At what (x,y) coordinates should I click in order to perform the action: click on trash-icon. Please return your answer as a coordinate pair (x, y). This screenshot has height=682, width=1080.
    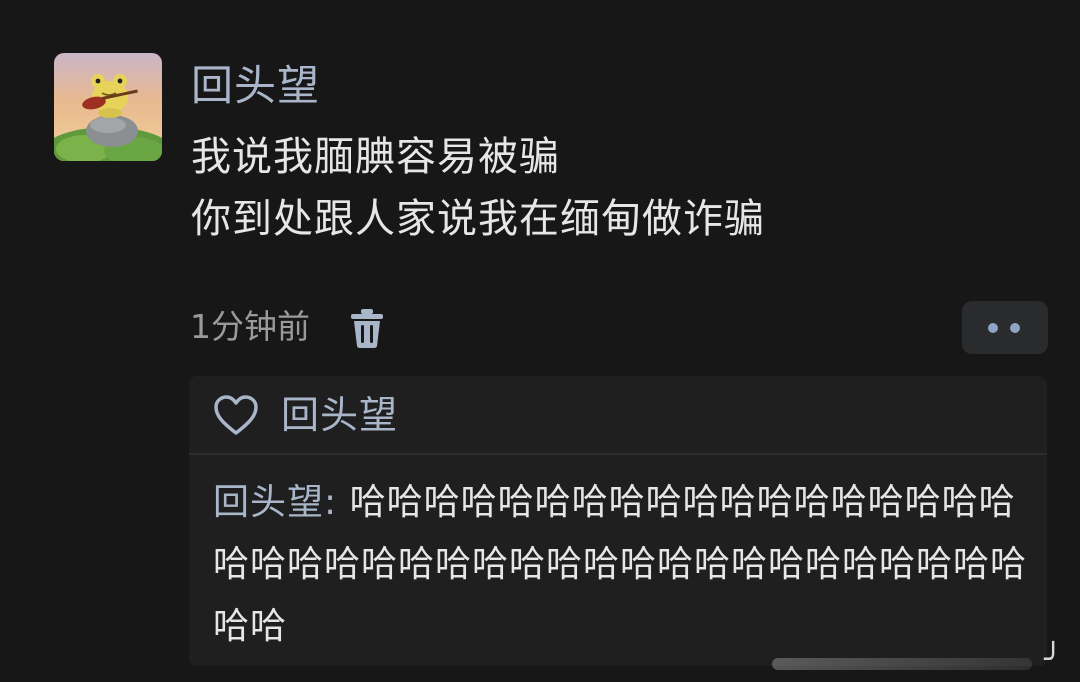
    Looking at the image, I should click on (367, 328).